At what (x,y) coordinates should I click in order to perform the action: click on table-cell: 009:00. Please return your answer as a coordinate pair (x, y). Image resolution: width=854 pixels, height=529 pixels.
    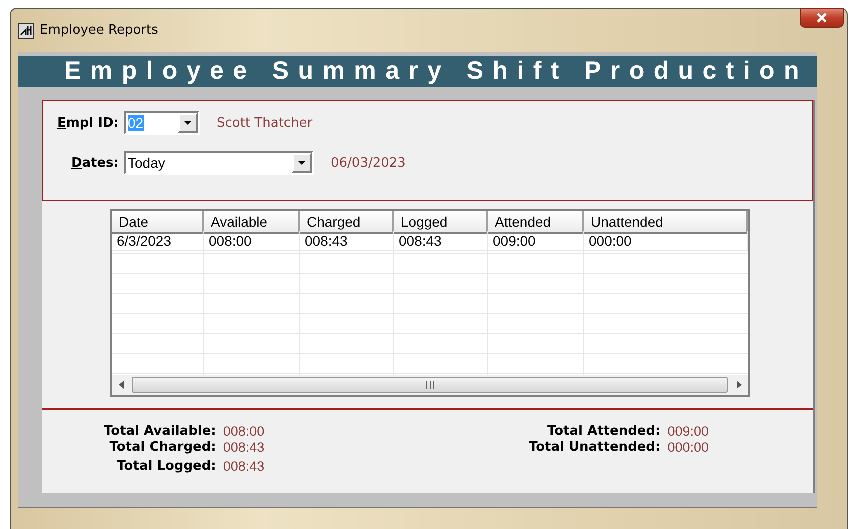
    Looking at the image, I should click on (536, 240).